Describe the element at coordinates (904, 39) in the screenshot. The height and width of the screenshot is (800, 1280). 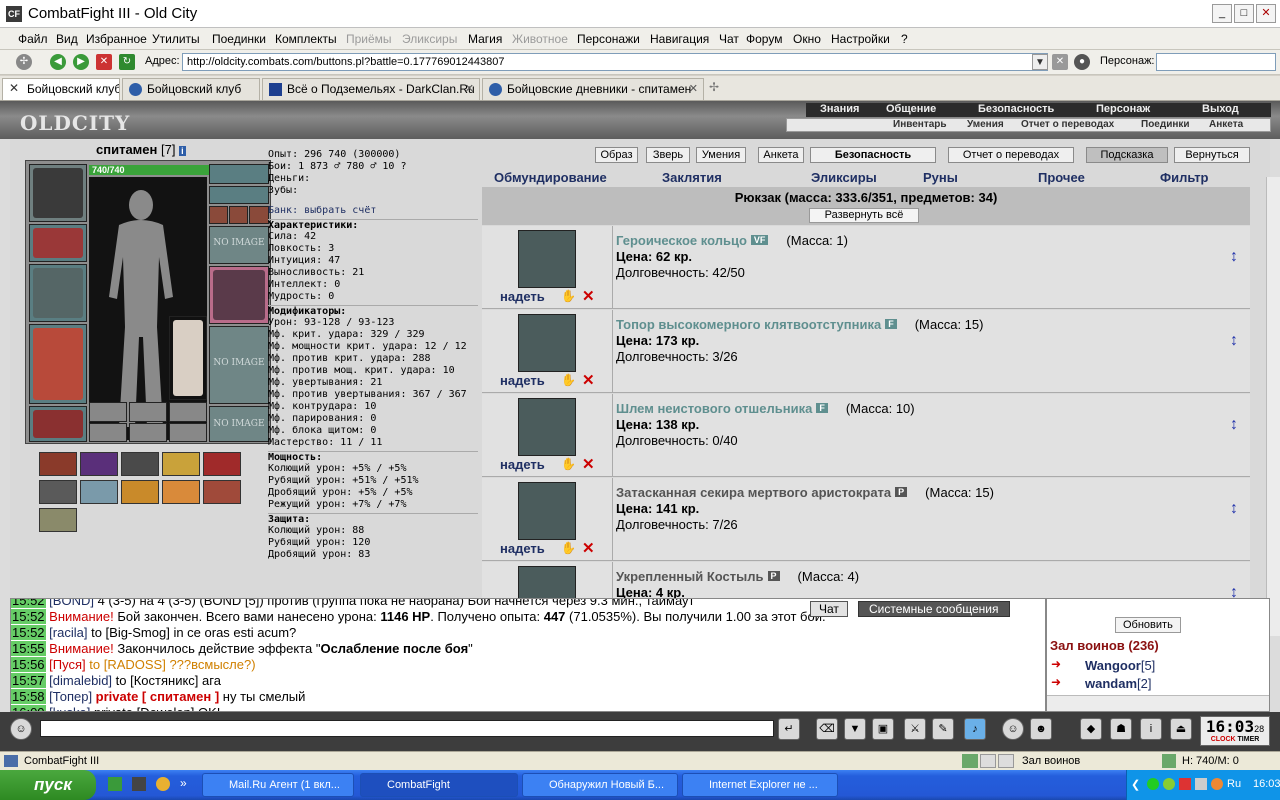
I see `menu-help: ?` at that location.